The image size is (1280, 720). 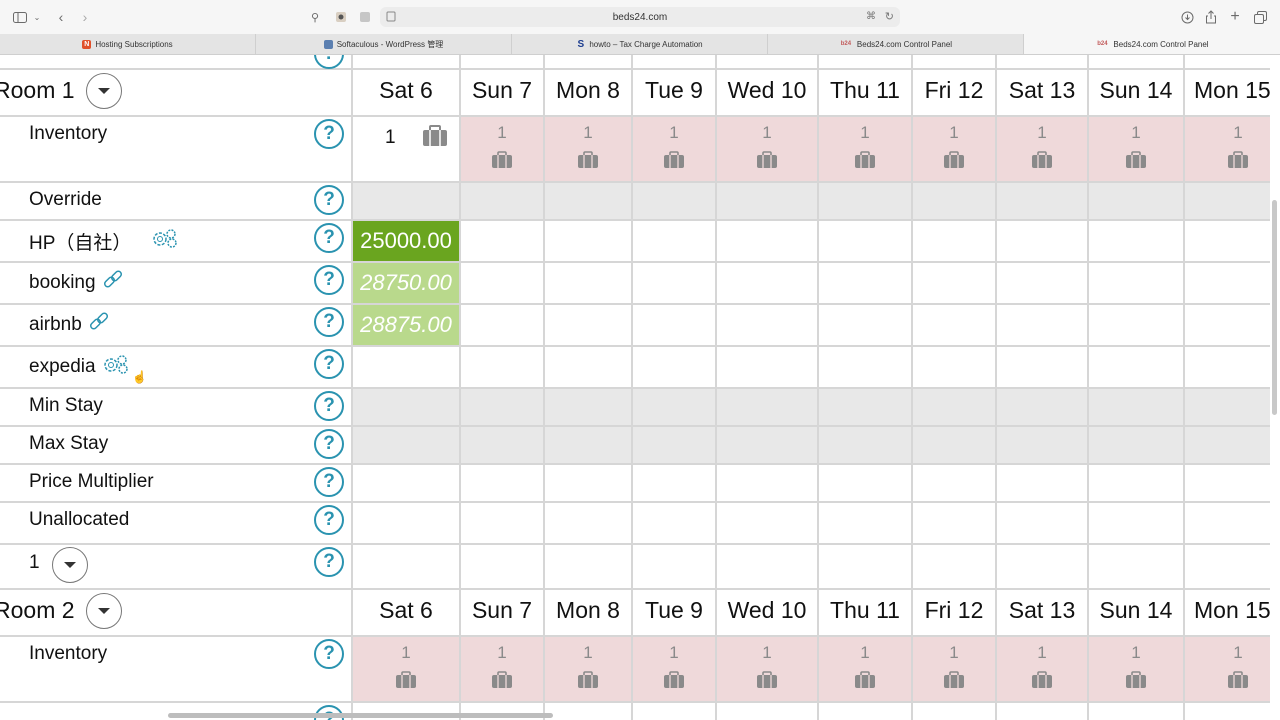 What do you see at coordinates (384, 44) in the screenshot?
I see `tab-softaculous: Softaculous - WordPress 管理` at bounding box center [384, 44].